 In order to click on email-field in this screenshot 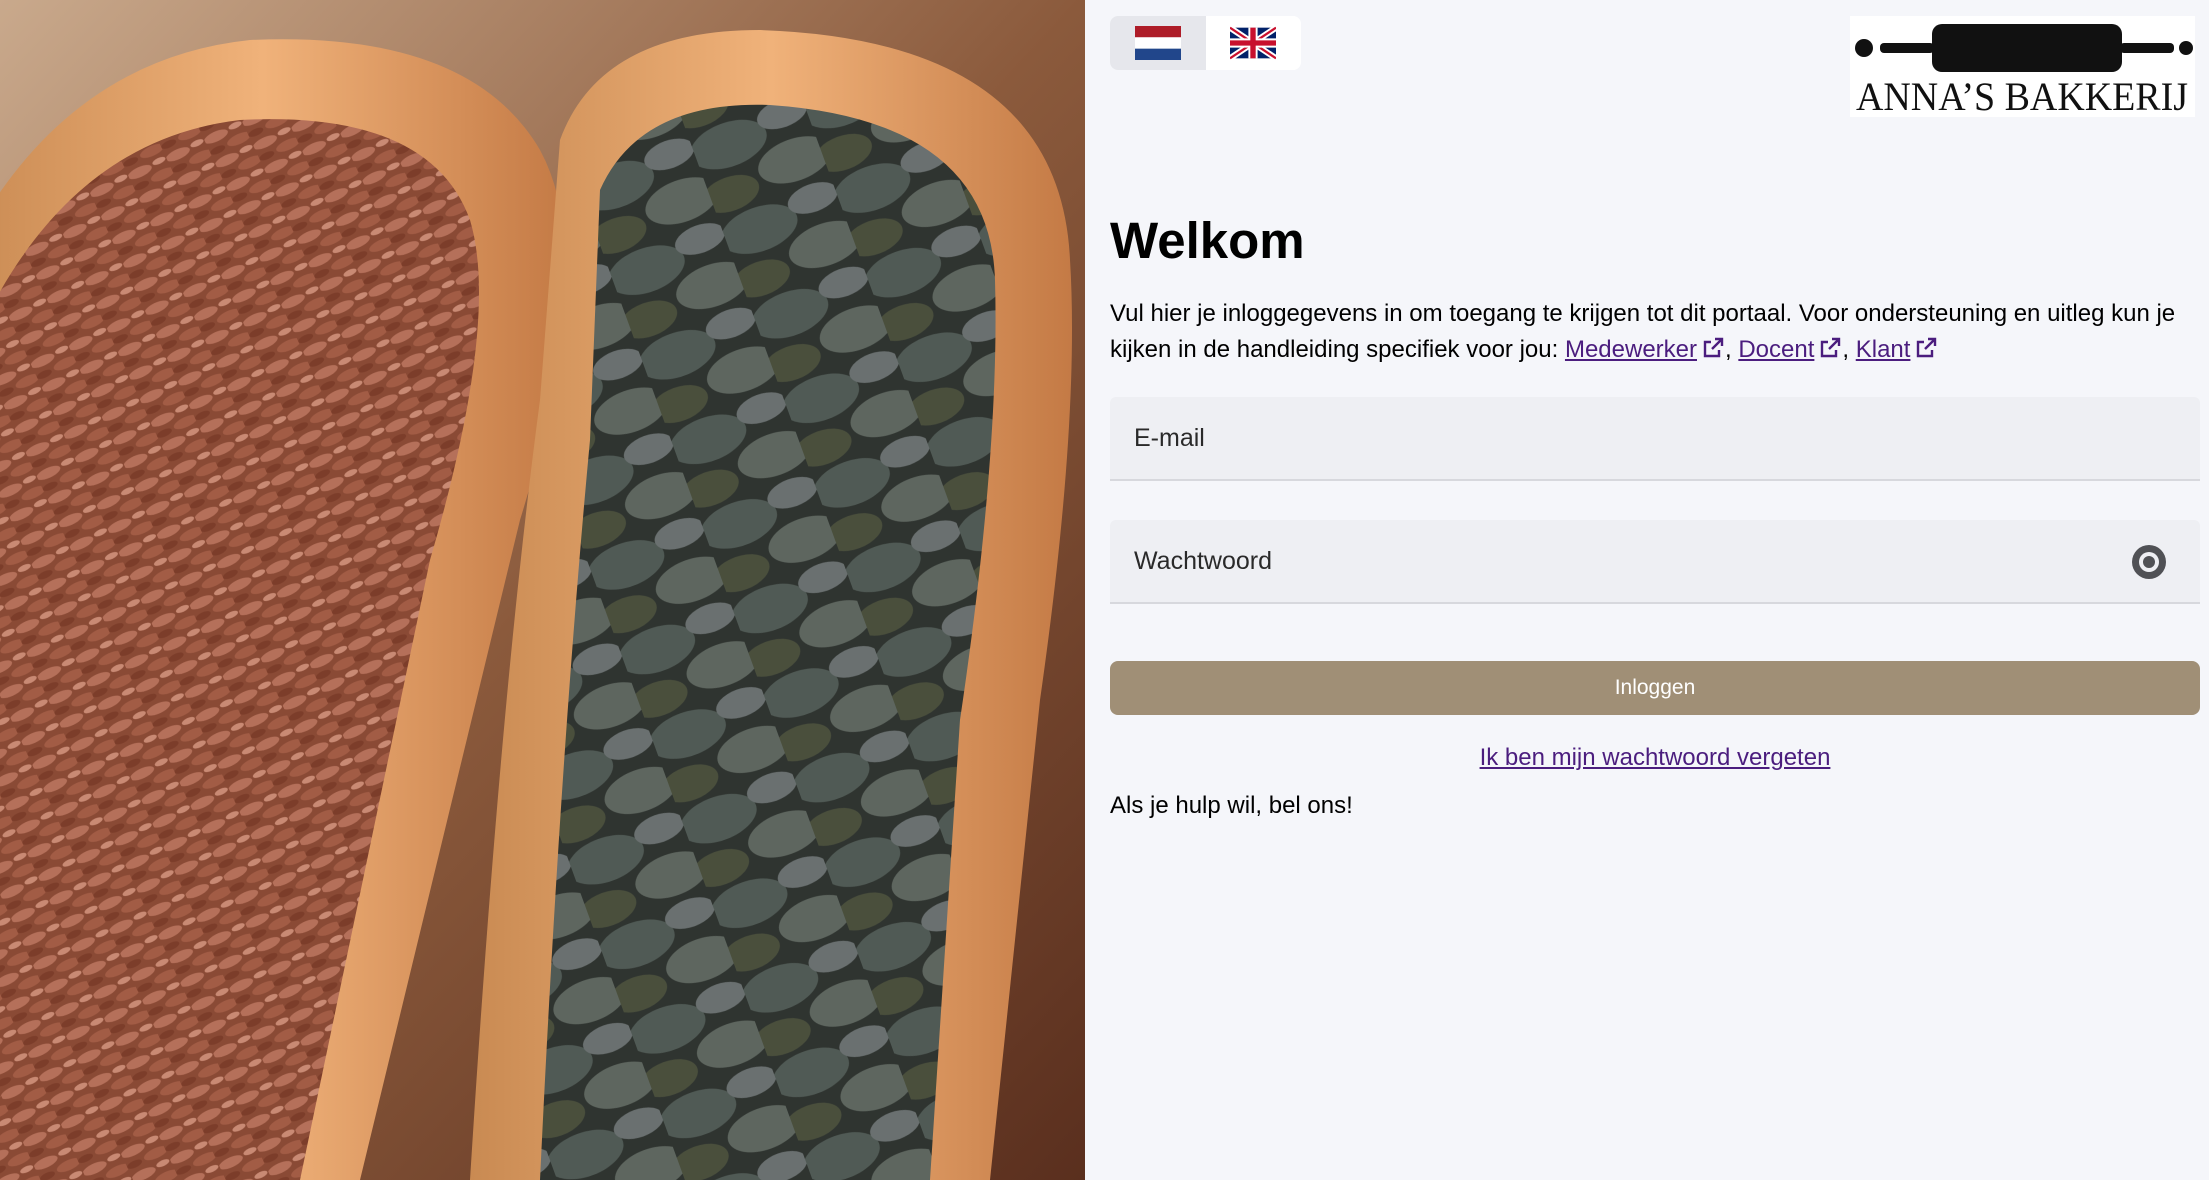, I will do `click(1655, 439)`.